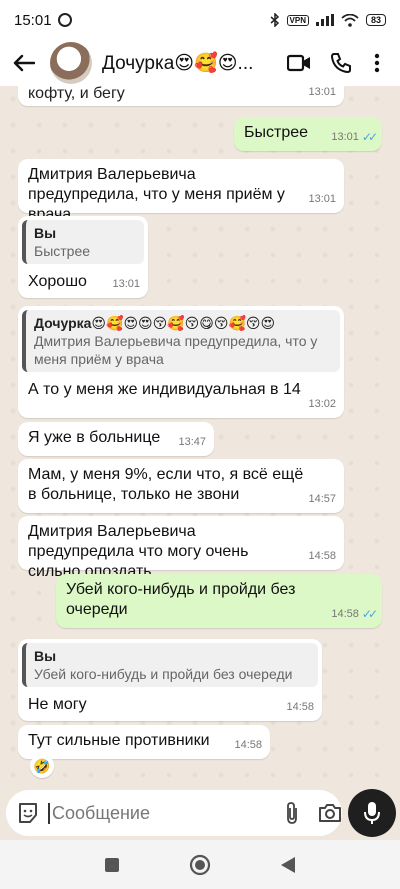  What do you see at coordinates (200, 20) in the screenshot?
I see `status-bar: 15:01 VPN 83` at bounding box center [200, 20].